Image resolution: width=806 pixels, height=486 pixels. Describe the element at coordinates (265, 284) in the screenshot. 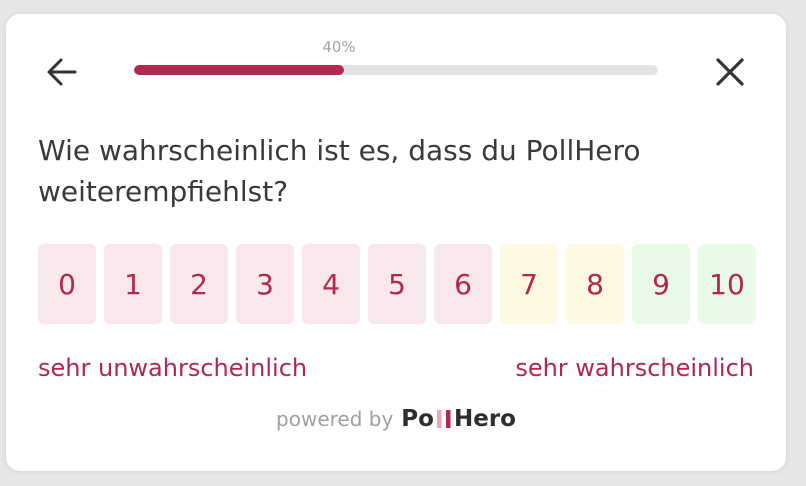

I see `rating-option-3: 3` at that location.